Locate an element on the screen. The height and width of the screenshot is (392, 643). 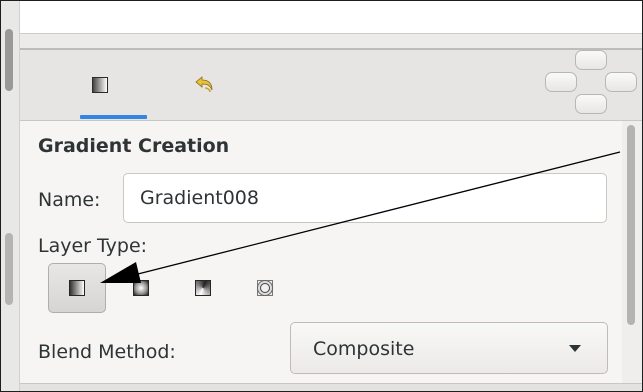
gradient-icon is located at coordinates (100, 85).